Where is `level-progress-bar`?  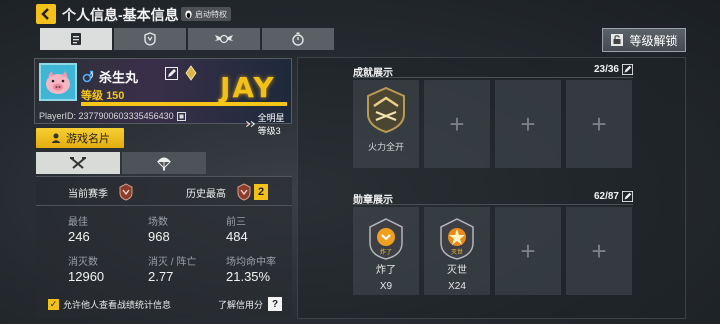
level-progress-bar is located at coordinates (184, 104).